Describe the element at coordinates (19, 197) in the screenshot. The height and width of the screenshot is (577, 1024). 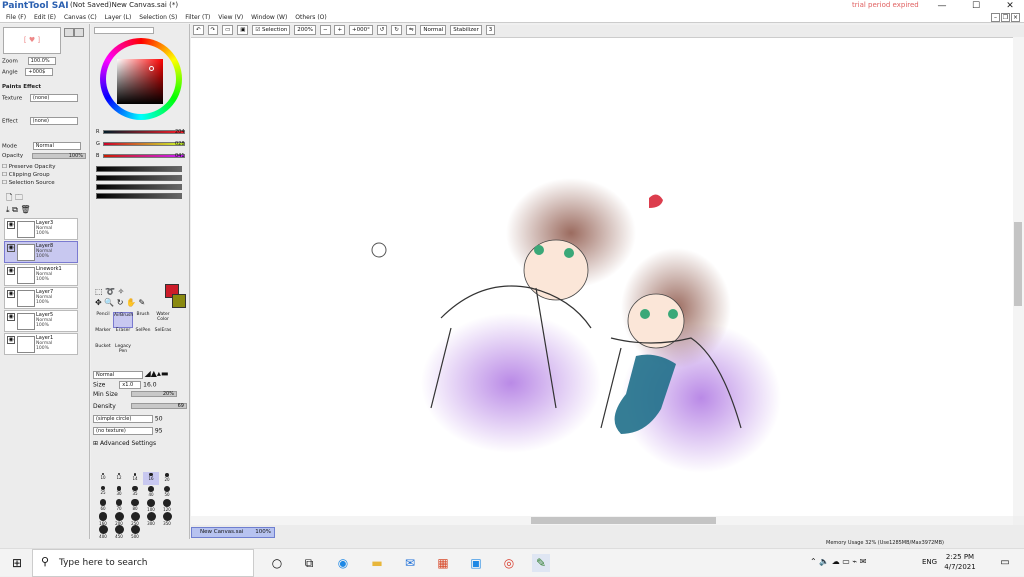
I see `new-folder-icon: 🗀` at that location.